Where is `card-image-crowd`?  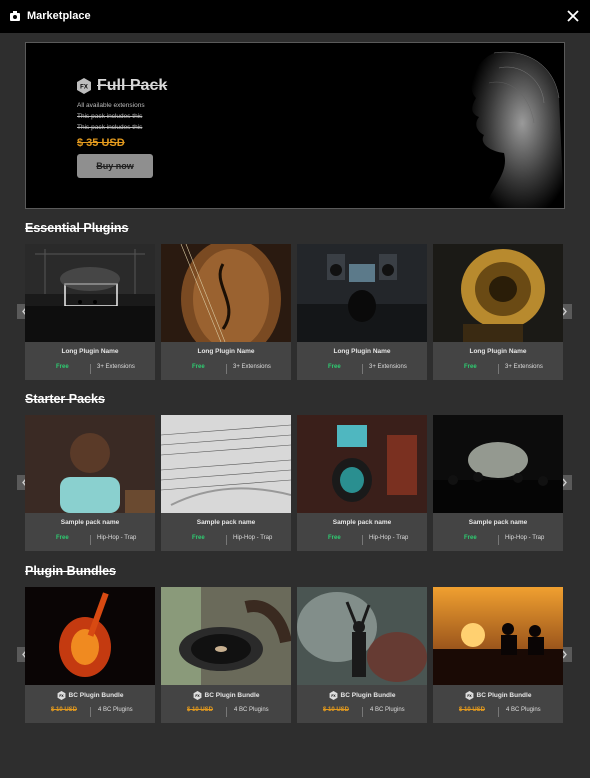 card-image-crowd is located at coordinates (498, 464).